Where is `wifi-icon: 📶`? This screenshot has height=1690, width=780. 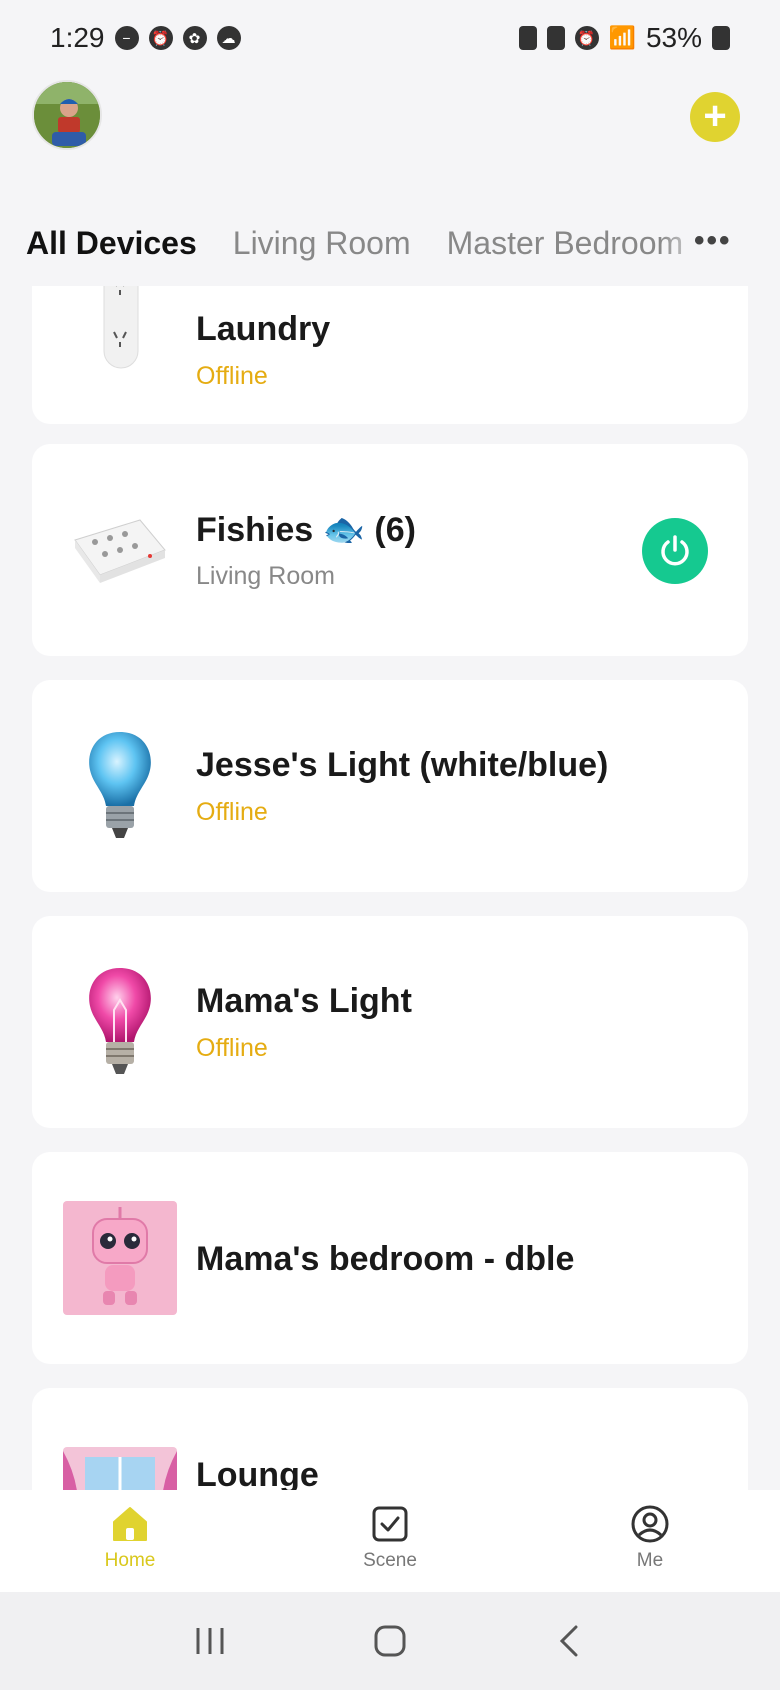
wifi-icon: 📶 is located at coordinates (622, 37).